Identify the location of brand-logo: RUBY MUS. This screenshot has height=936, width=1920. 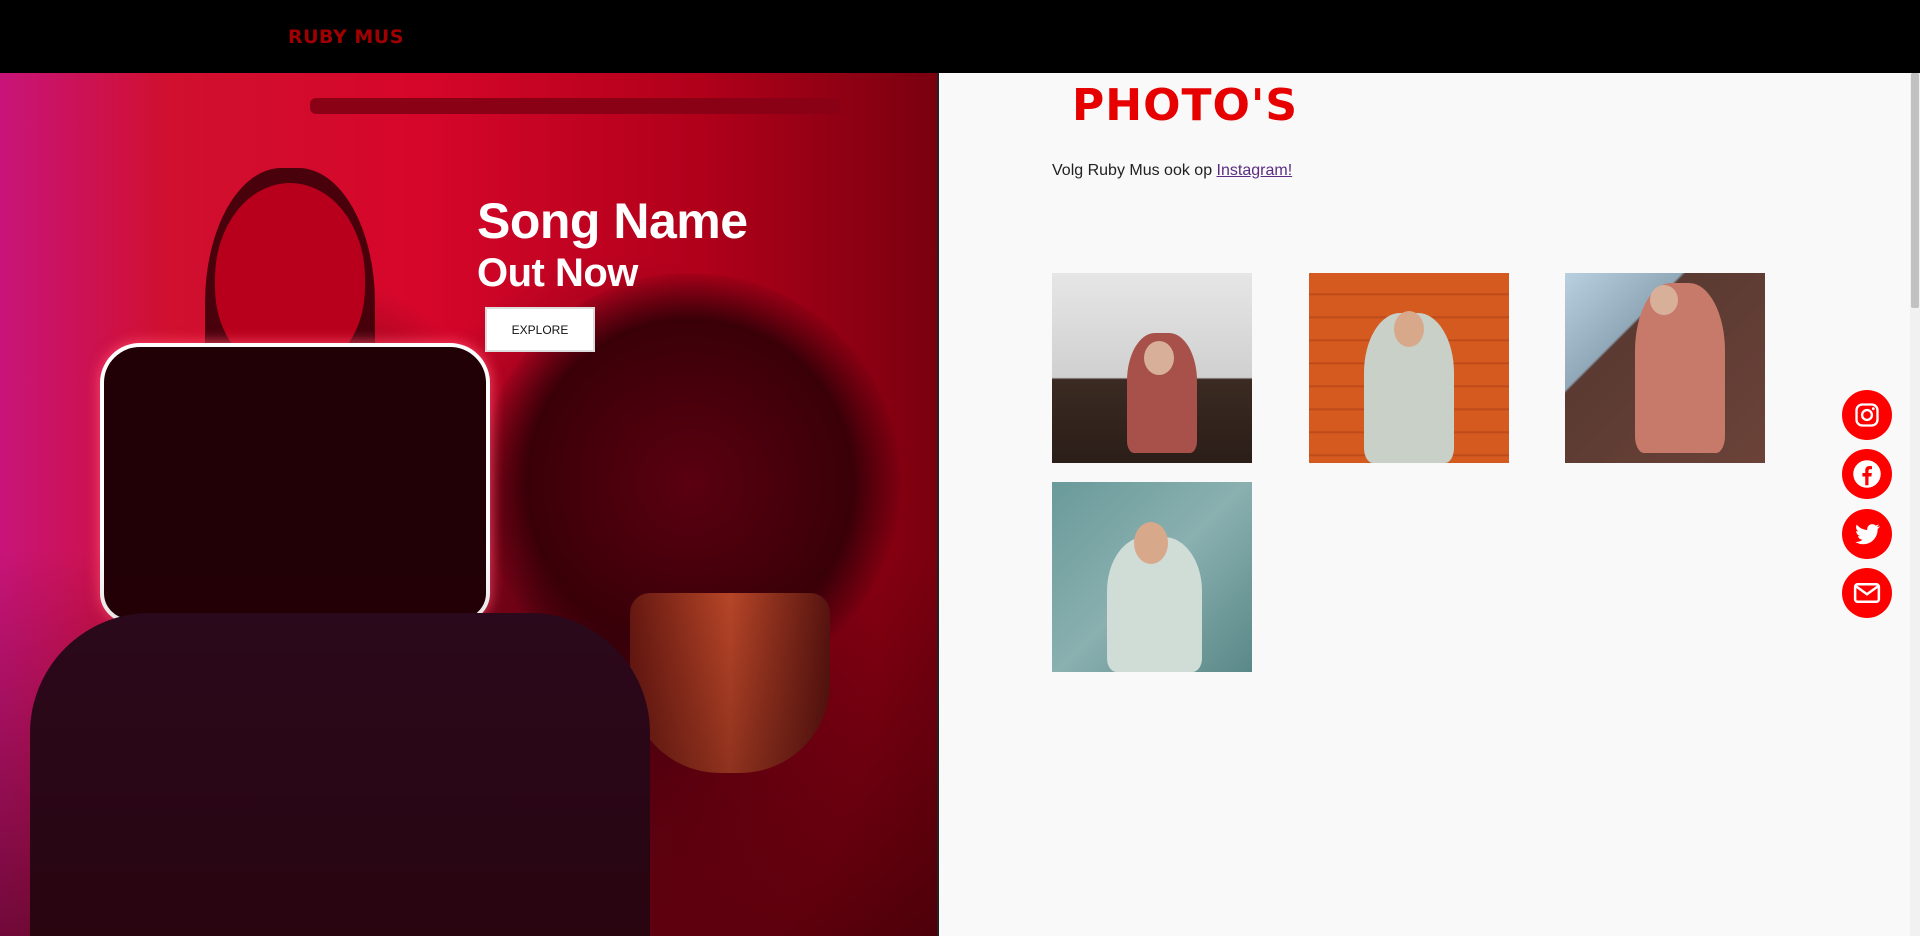
(346, 37).